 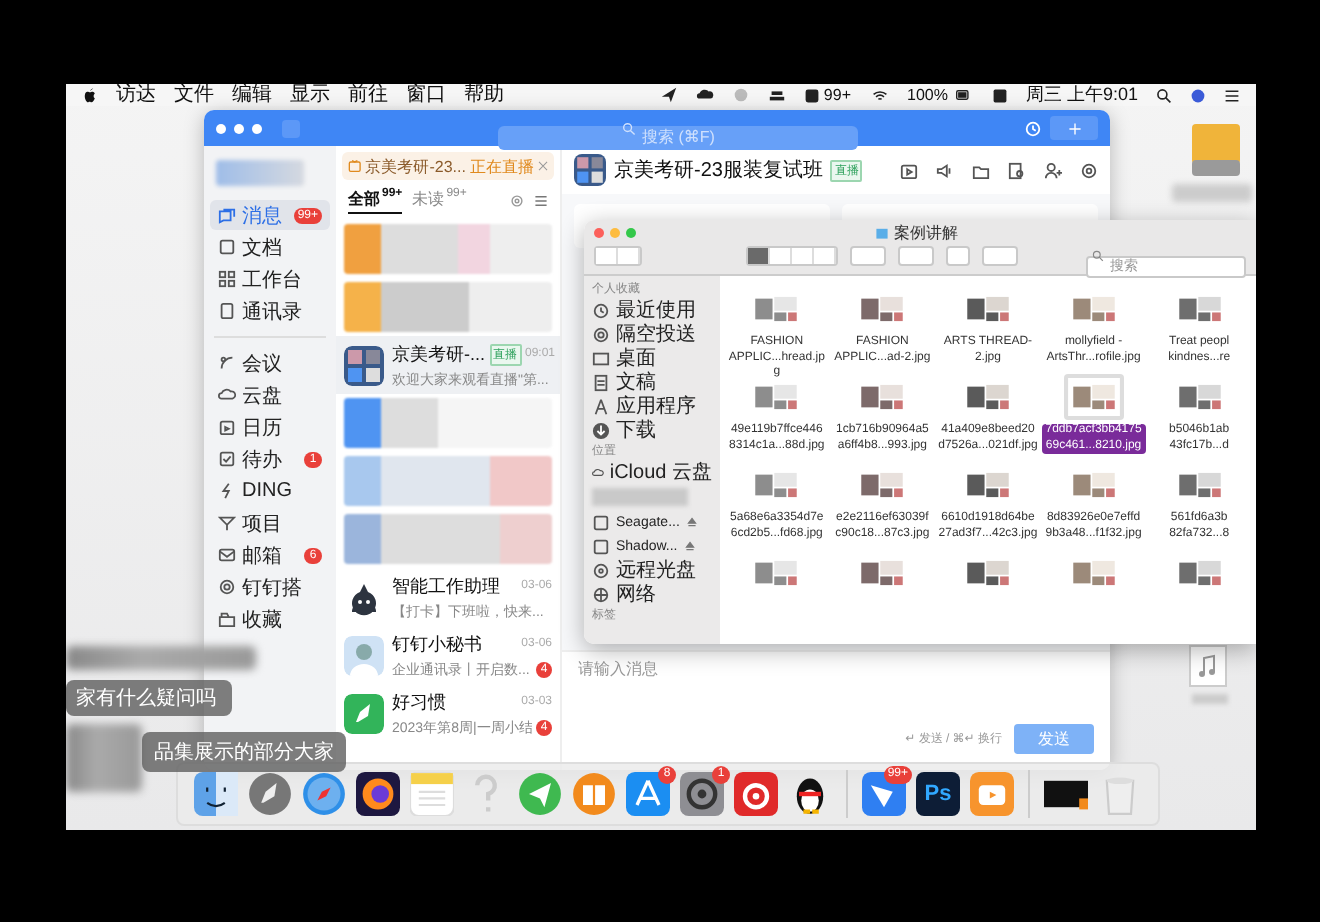 I want to click on zoom-button, so click(x=631, y=233).